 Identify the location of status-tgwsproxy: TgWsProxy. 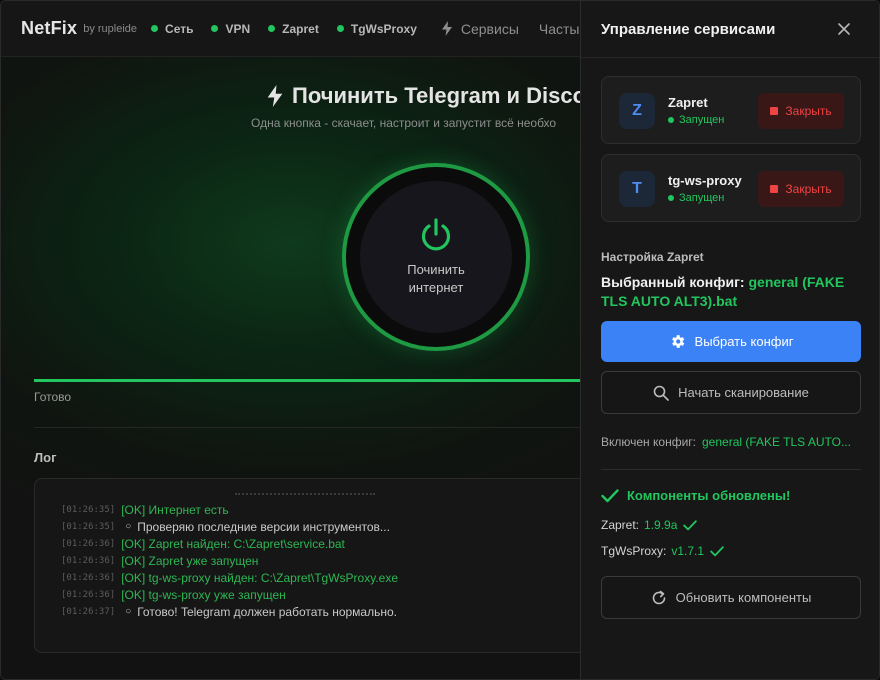
(376, 29).